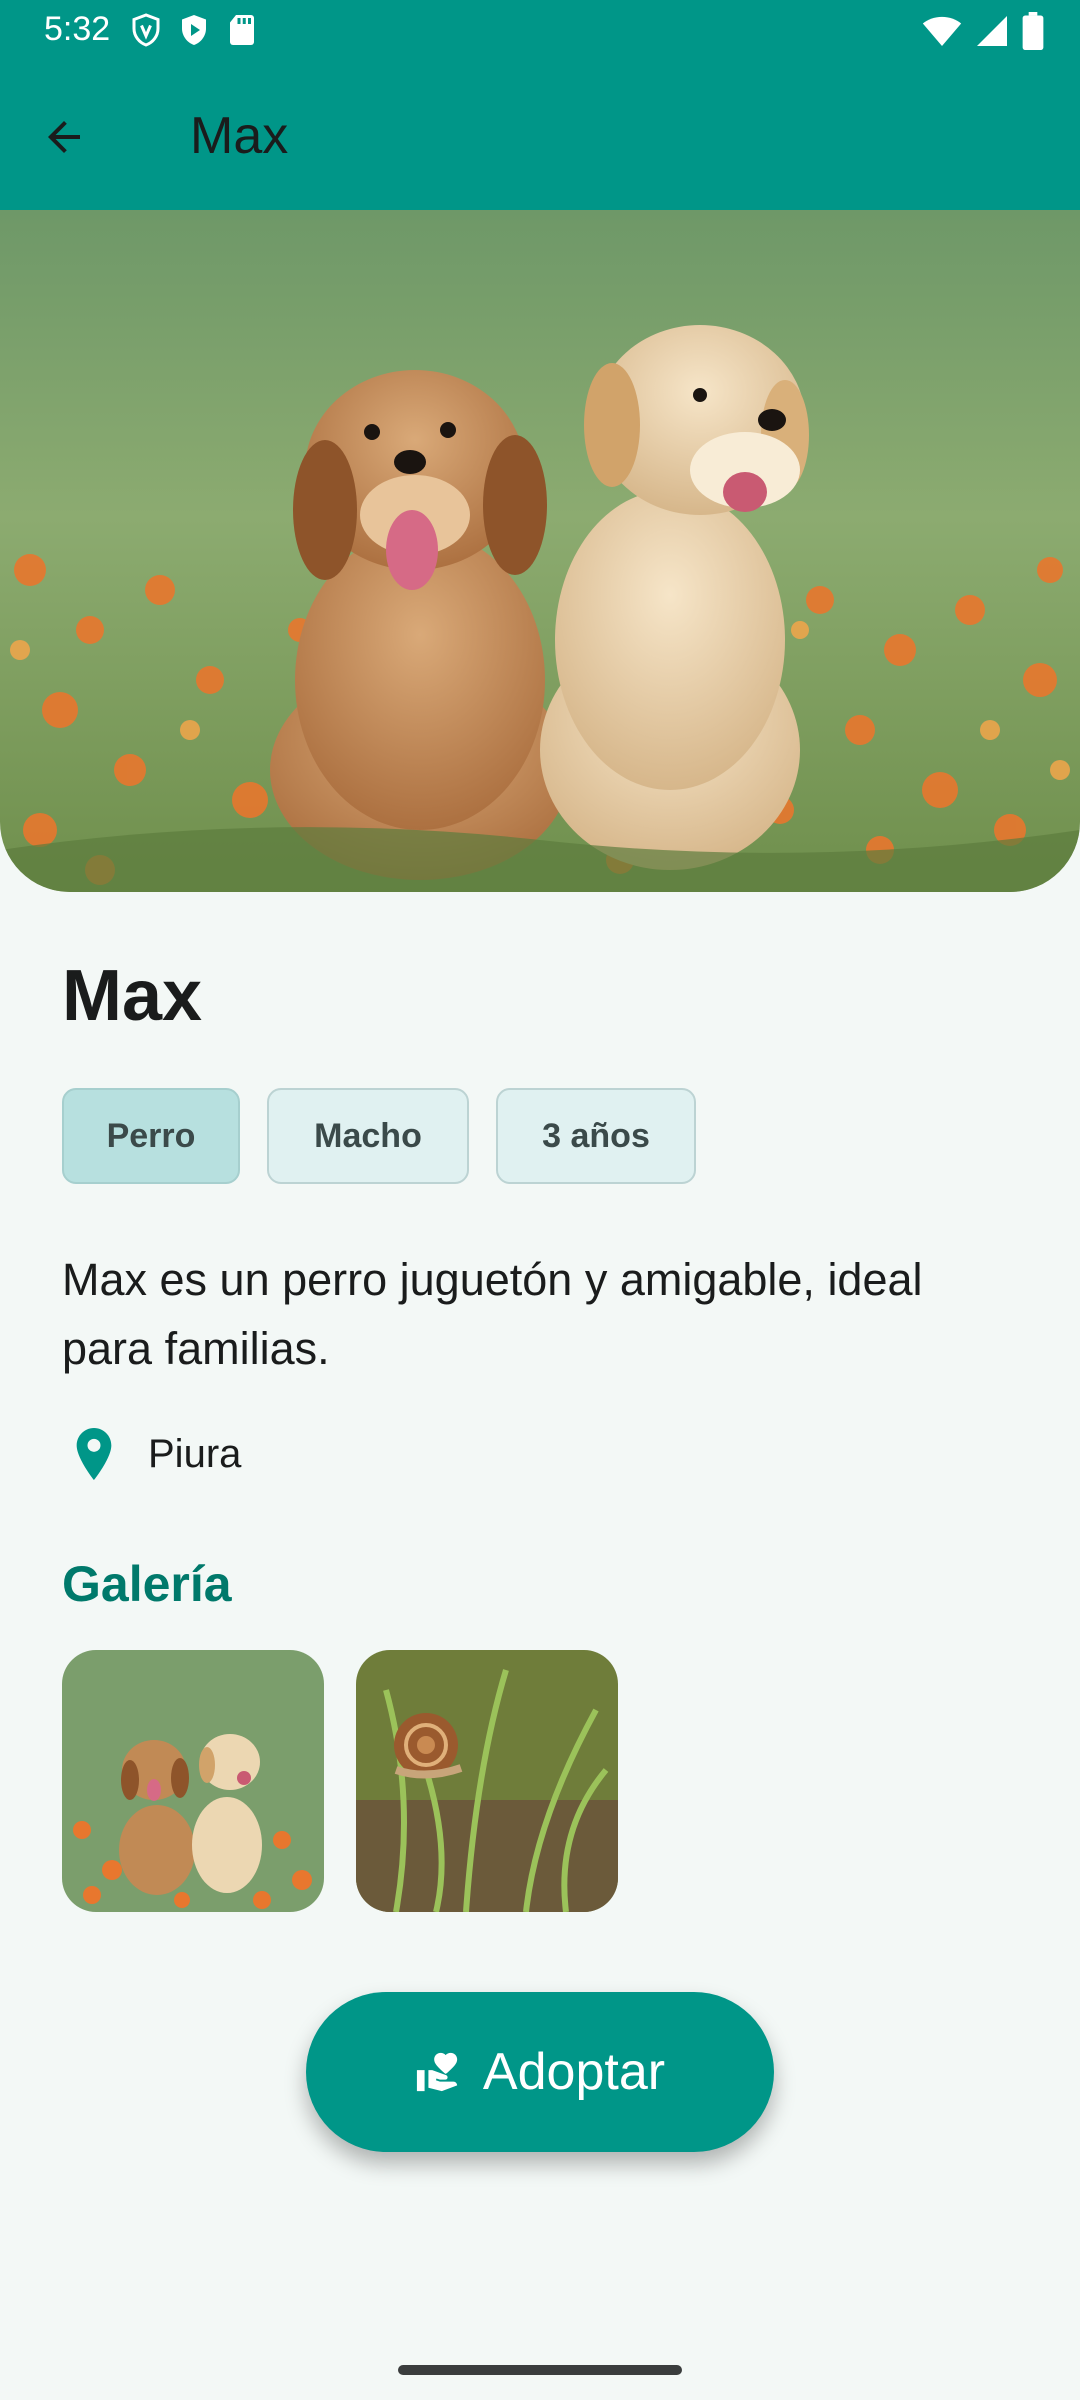 The image size is (1080, 2400). What do you see at coordinates (368, 1136) in the screenshot?
I see `tag-chip-sex: Macho` at bounding box center [368, 1136].